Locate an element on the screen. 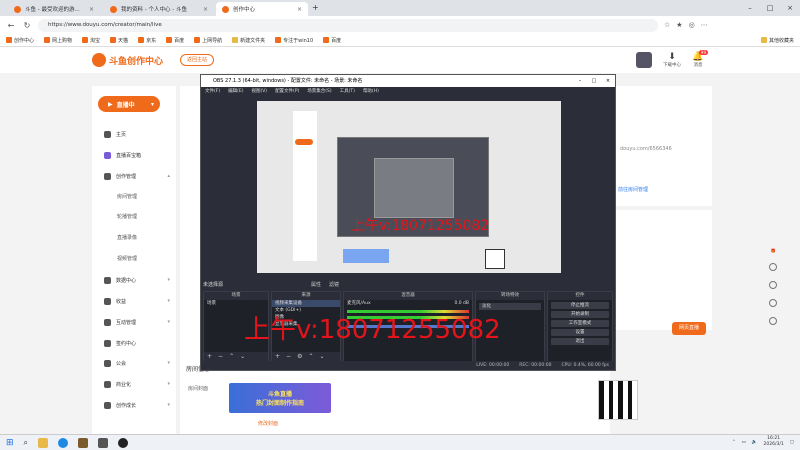 The image size is (800, 450). source-tabs: 属性 滤镜 is located at coordinates (325, 284).